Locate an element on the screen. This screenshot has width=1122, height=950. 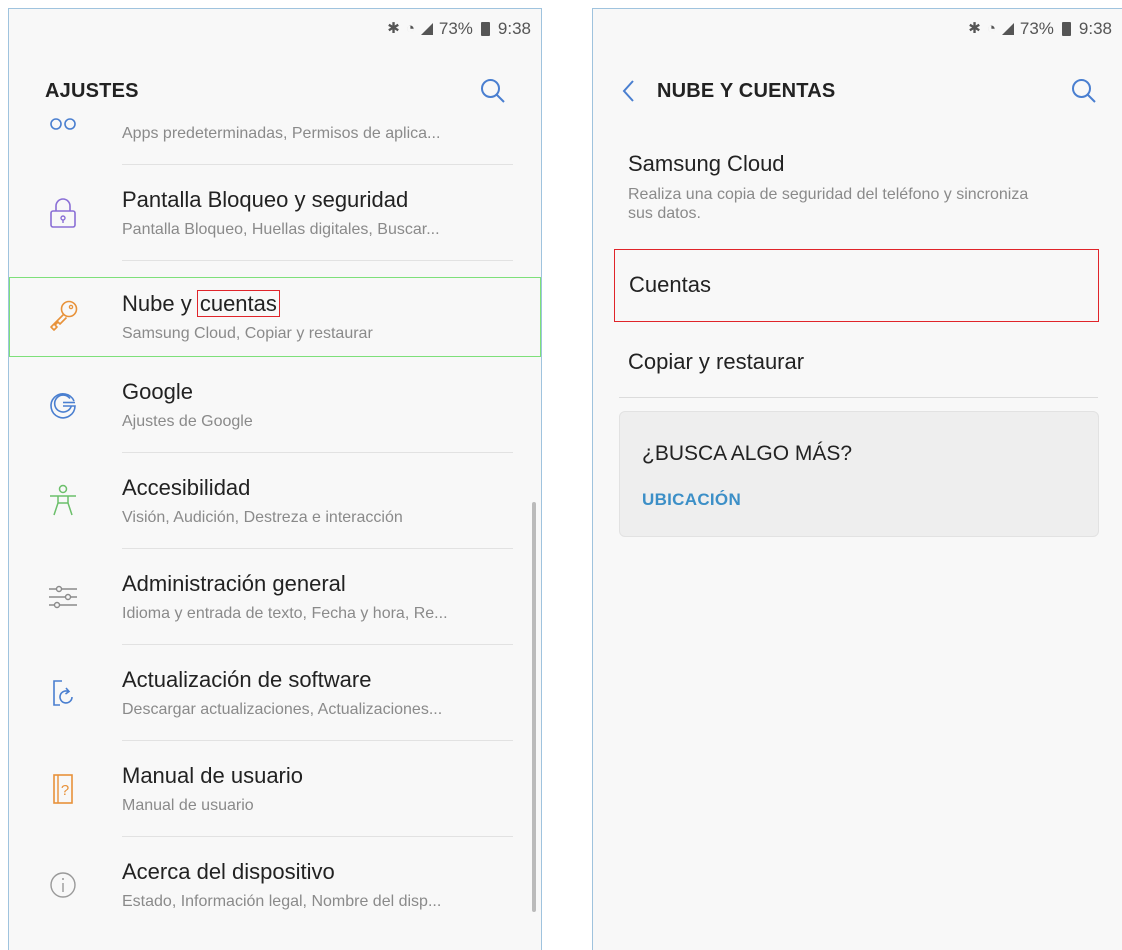
list-item-subtitle: Manual de usuario is located at coordinates (188, 805).